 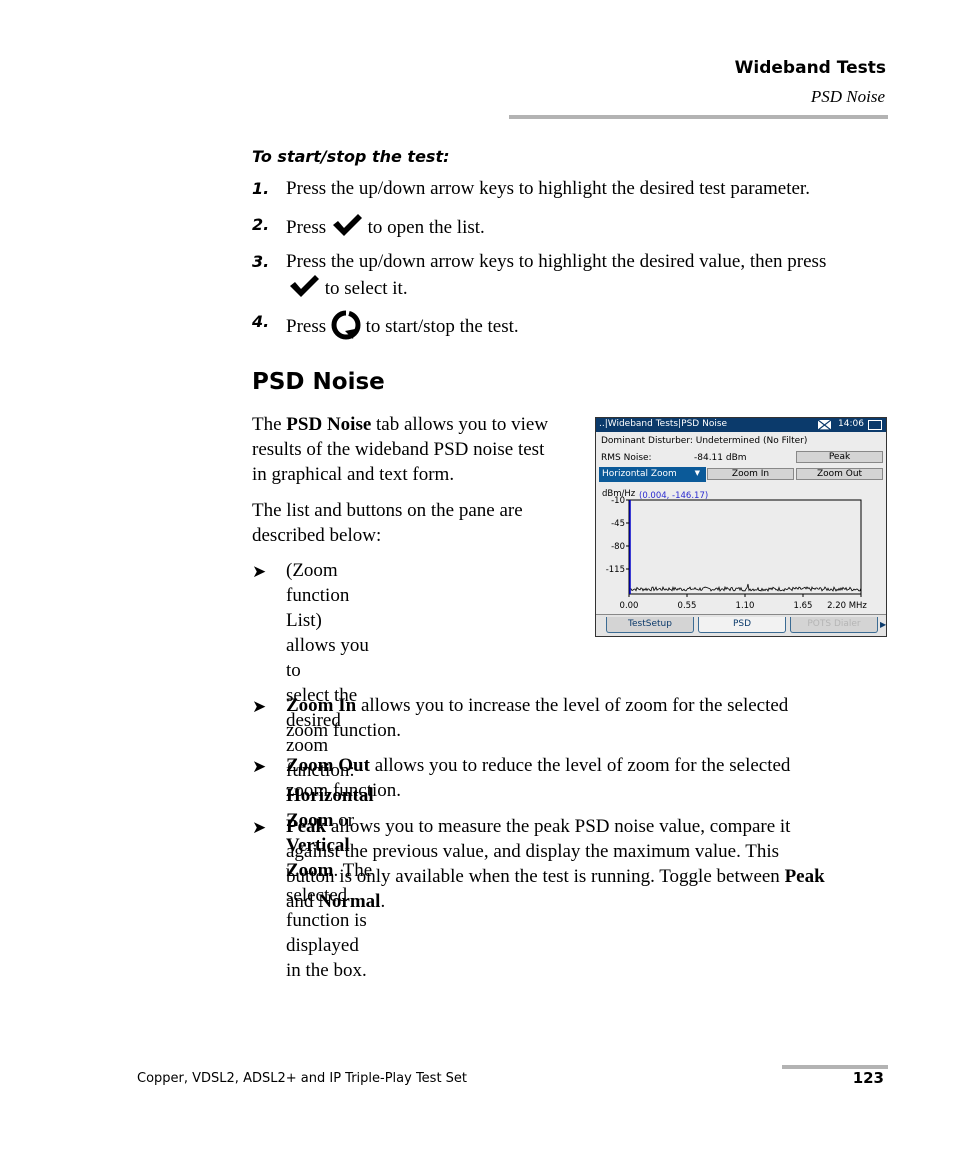 What do you see at coordinates (650, 625) in the screenshot?
I see `tab-testsetup: TestSetup` at bounding box center [650, 625].